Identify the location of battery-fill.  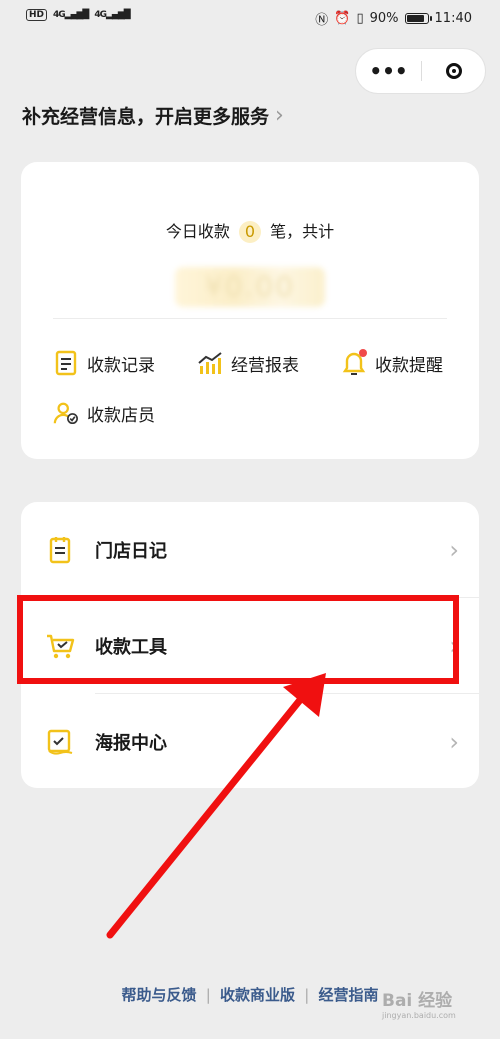
(415, 18).